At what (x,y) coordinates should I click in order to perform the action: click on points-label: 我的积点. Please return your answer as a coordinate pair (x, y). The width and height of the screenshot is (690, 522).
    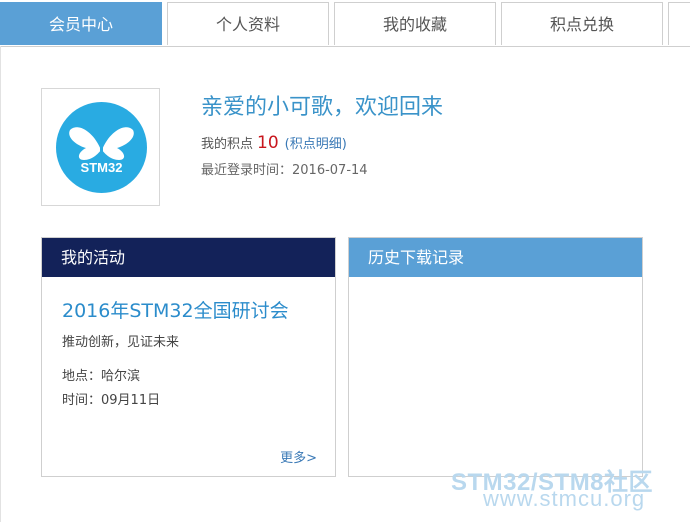
    Looking at the image, I should click on (227, 144).